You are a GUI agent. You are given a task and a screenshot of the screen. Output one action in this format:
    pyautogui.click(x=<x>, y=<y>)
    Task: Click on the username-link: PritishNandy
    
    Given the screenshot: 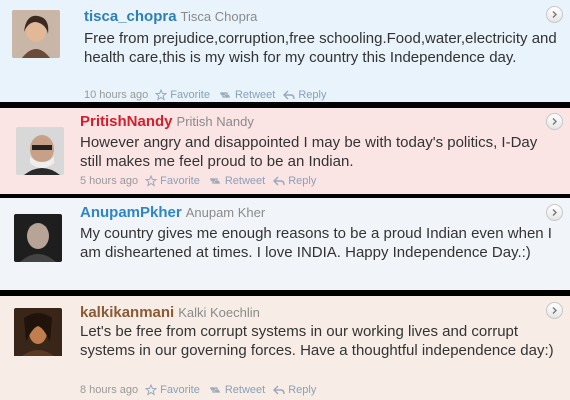 What is the action you would take?
    pyautogui.click(x=126, y=121)
    